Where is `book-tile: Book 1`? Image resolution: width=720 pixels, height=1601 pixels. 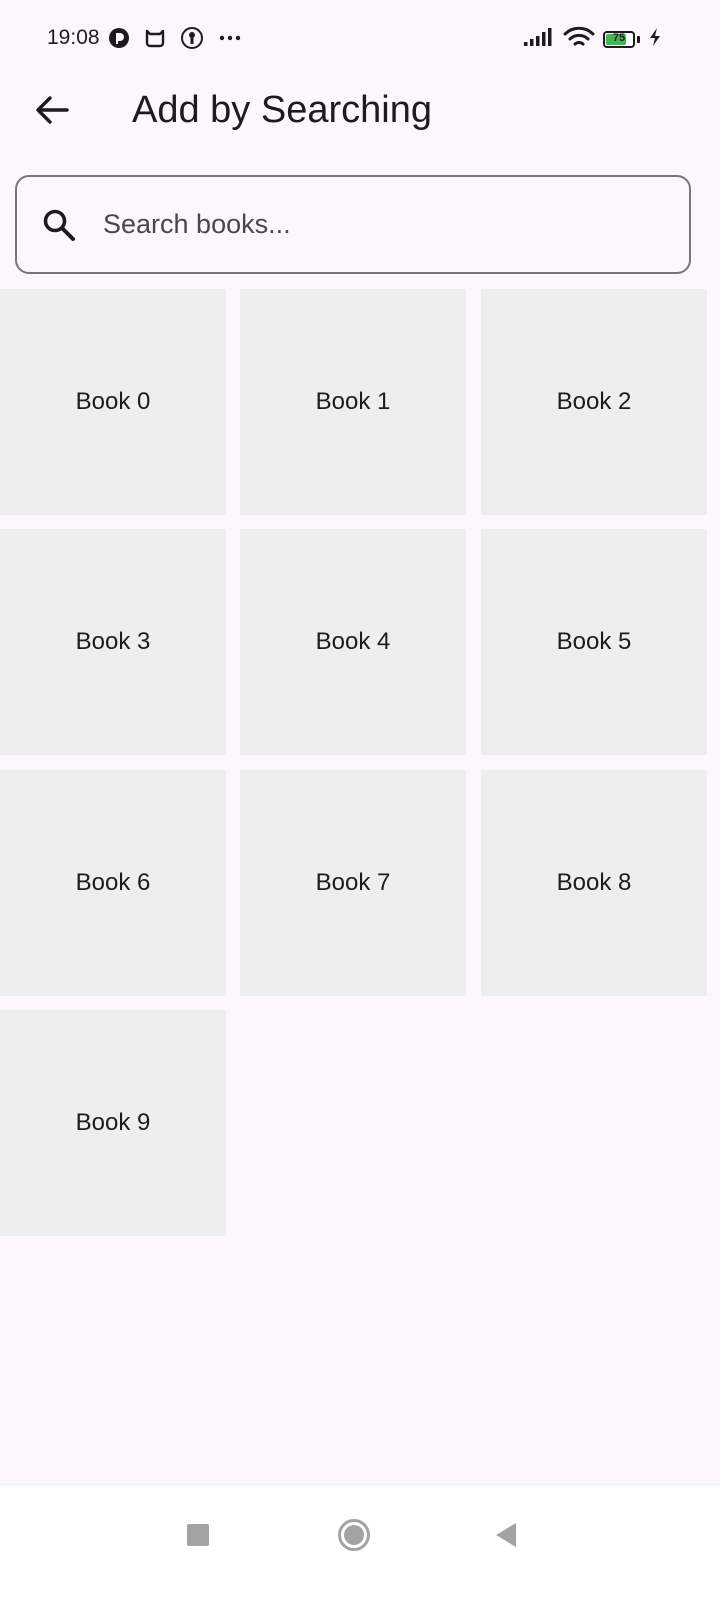
book-tile: Book 1 is located at coordinates (353, 402).